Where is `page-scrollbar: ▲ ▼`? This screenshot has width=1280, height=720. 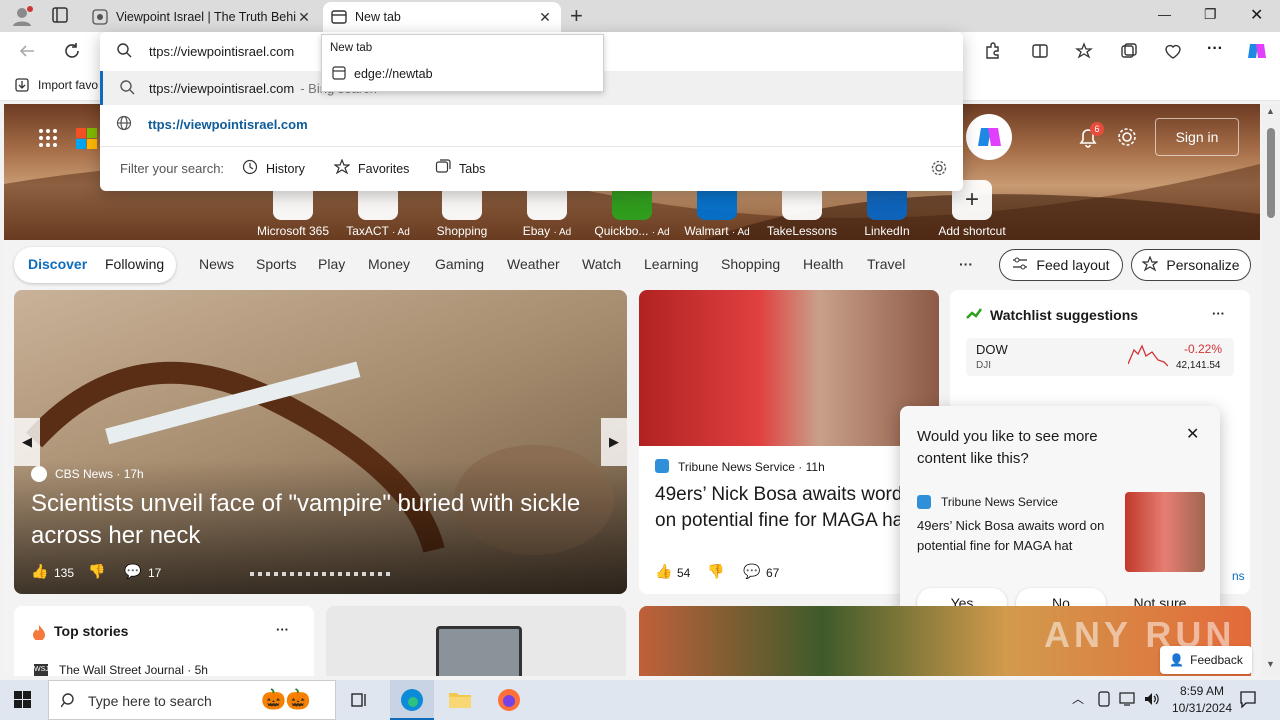 page-scrollbar: ▲ ▼ is located at coordinates (1271, 390).